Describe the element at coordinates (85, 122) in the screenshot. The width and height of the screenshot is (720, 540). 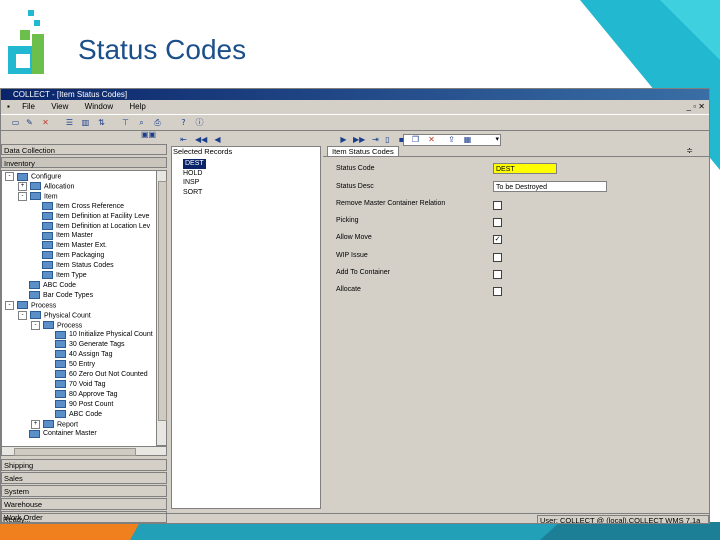
I see `columns-icon: ▥` at that location.